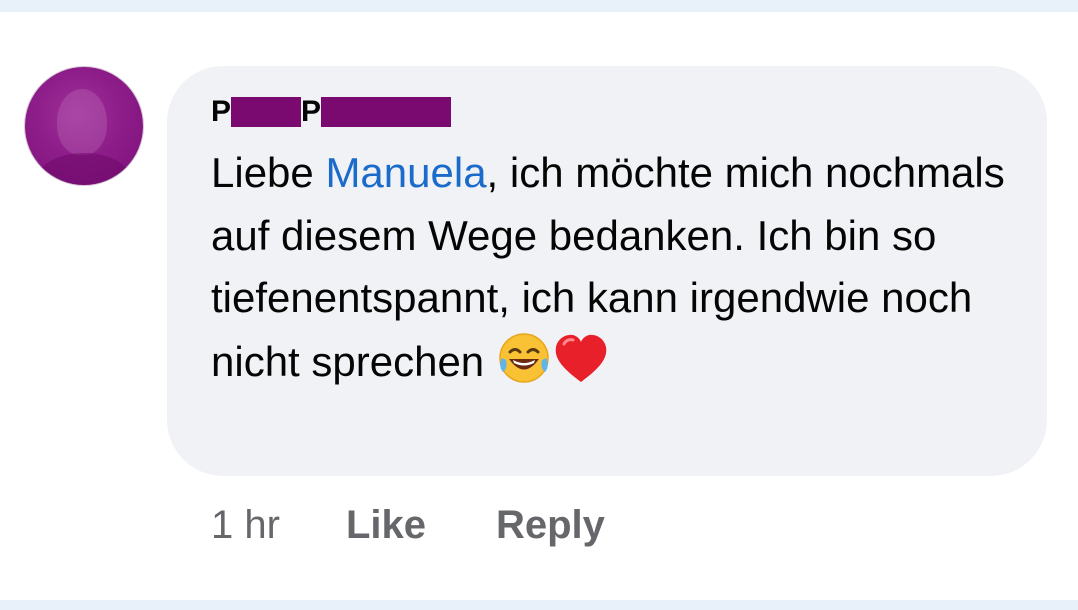  What do you see at coordinates (268, 172) in the screenshot?
I see `comment-text-before-mention: Liebe` at bounding box center [268, 172].